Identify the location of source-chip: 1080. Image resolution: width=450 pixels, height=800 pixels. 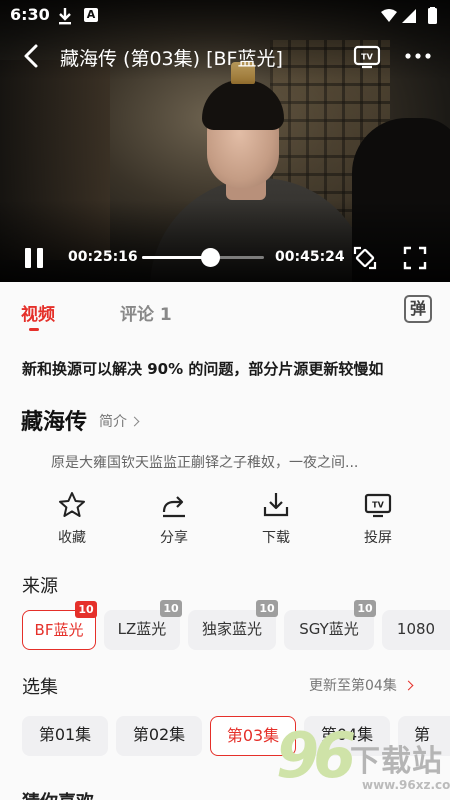
(416, 630).